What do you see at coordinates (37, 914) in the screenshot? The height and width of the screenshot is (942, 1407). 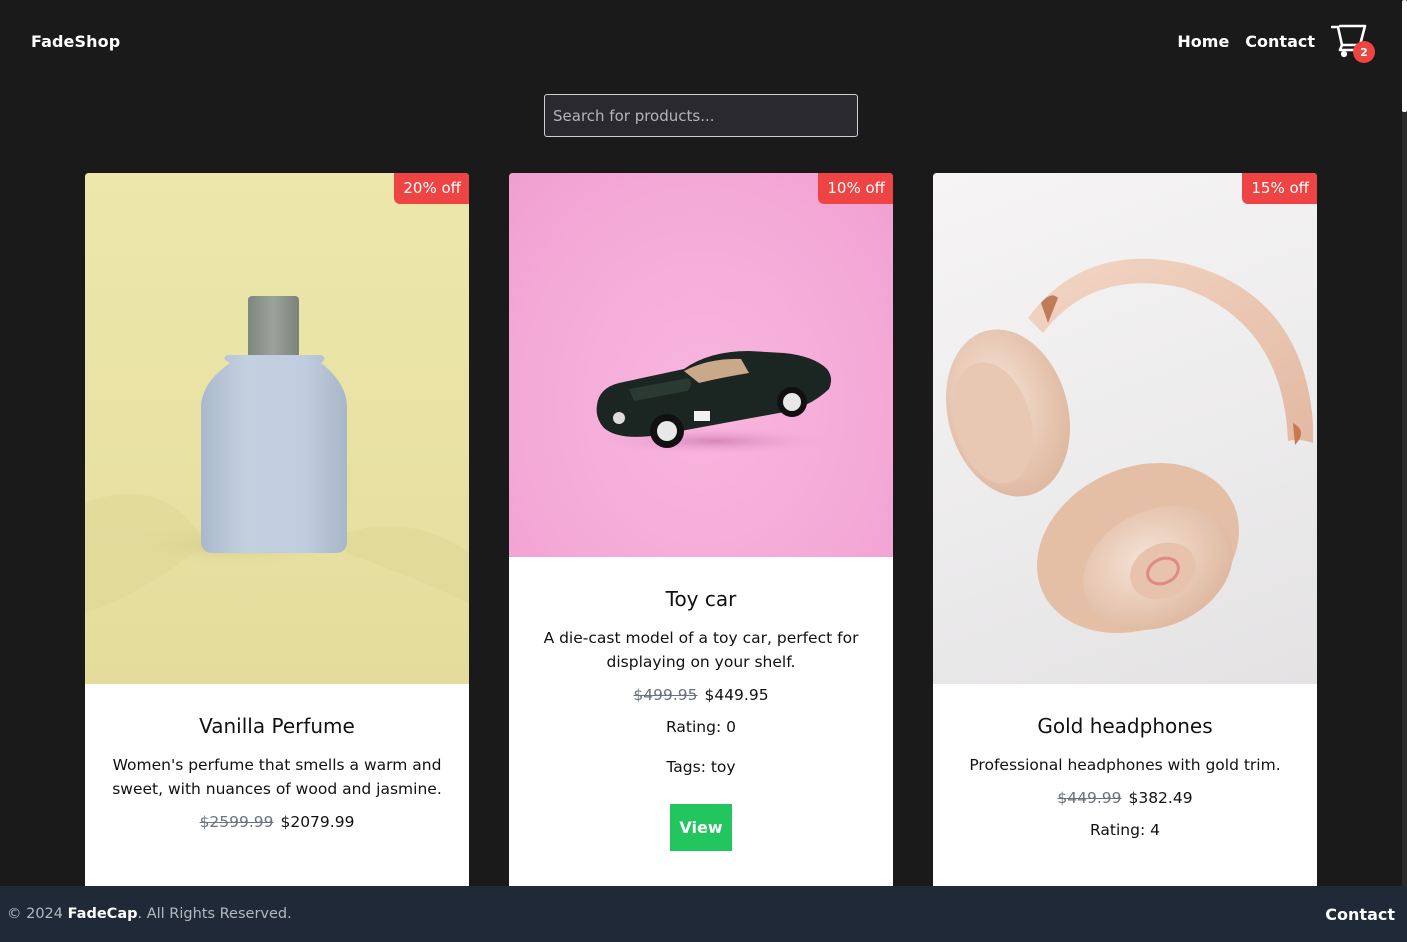 I see `copyright-prefix: © 2024` at bounding box center [37, 914].